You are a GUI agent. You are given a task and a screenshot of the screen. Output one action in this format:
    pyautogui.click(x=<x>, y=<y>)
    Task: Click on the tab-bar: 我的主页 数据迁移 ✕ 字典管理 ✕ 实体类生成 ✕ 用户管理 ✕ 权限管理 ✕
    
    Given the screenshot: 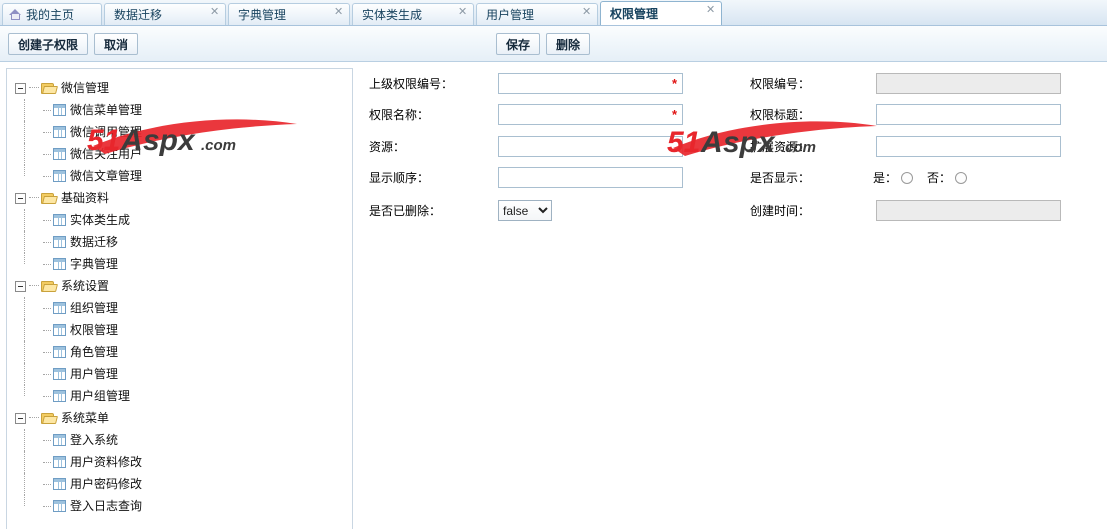 What is the action you would take?
    pyautogui.click(x=553, y=13)
    